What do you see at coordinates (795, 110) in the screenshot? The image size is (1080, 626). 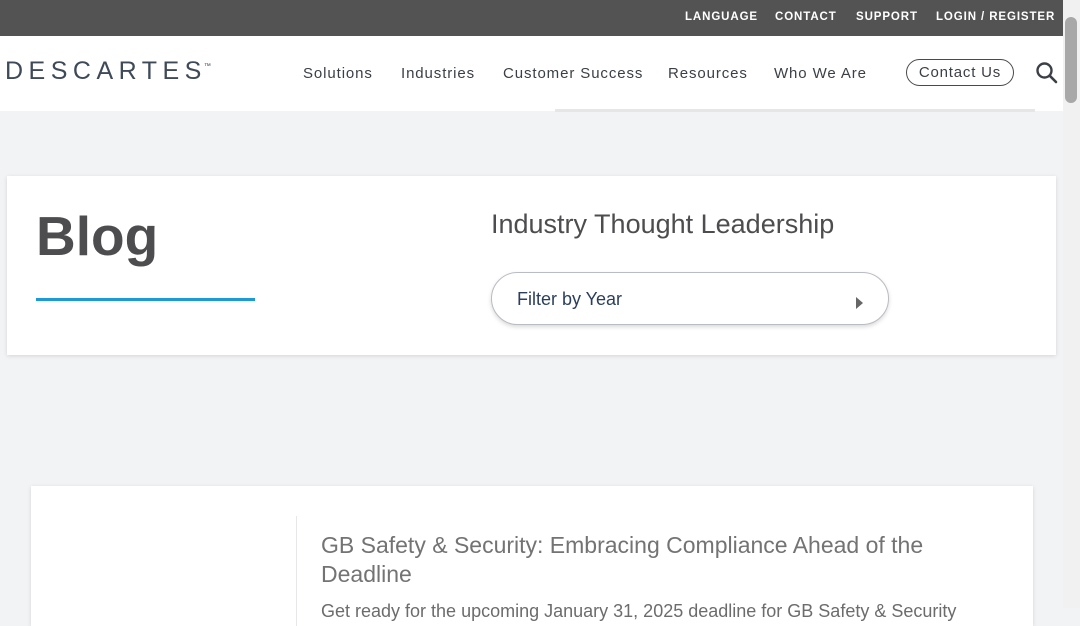 I see `header-divider` at bounding box center [795, 110].